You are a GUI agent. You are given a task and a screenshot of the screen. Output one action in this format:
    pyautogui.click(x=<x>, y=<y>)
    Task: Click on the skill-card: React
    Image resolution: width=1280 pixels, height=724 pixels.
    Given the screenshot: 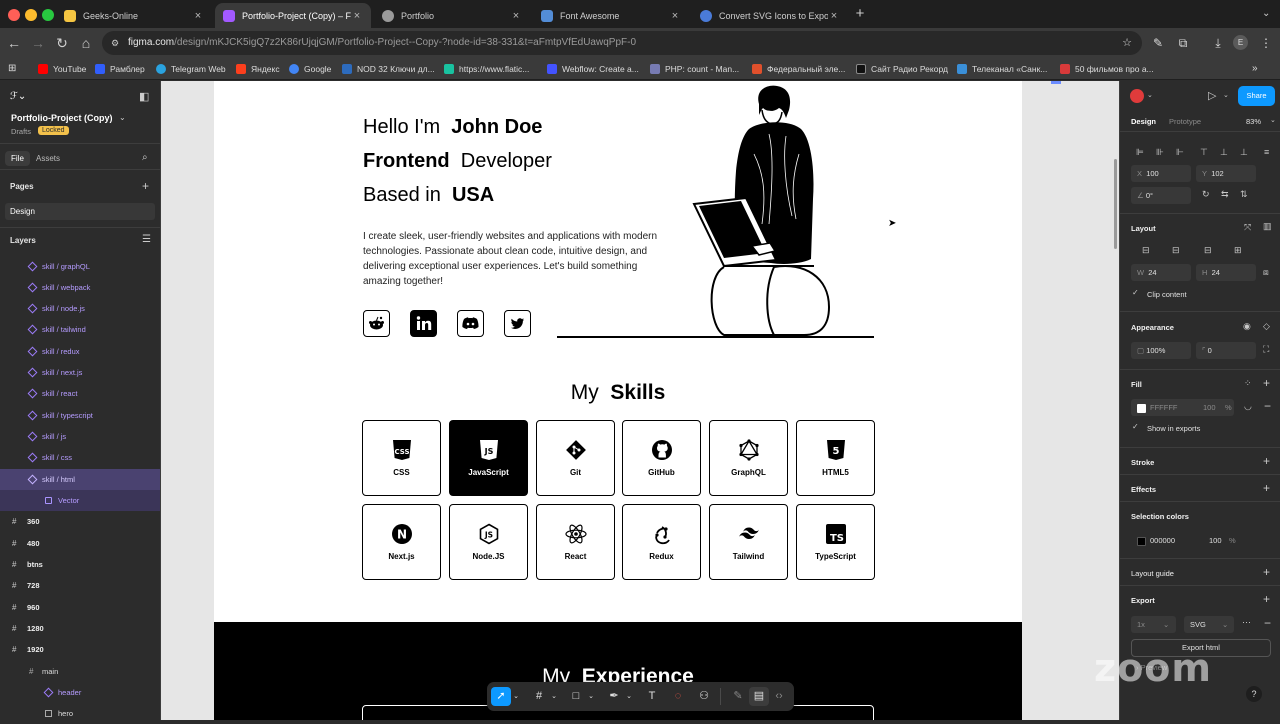 What is the action you would take?
    pyautogui.click(x=575, y=542)
    